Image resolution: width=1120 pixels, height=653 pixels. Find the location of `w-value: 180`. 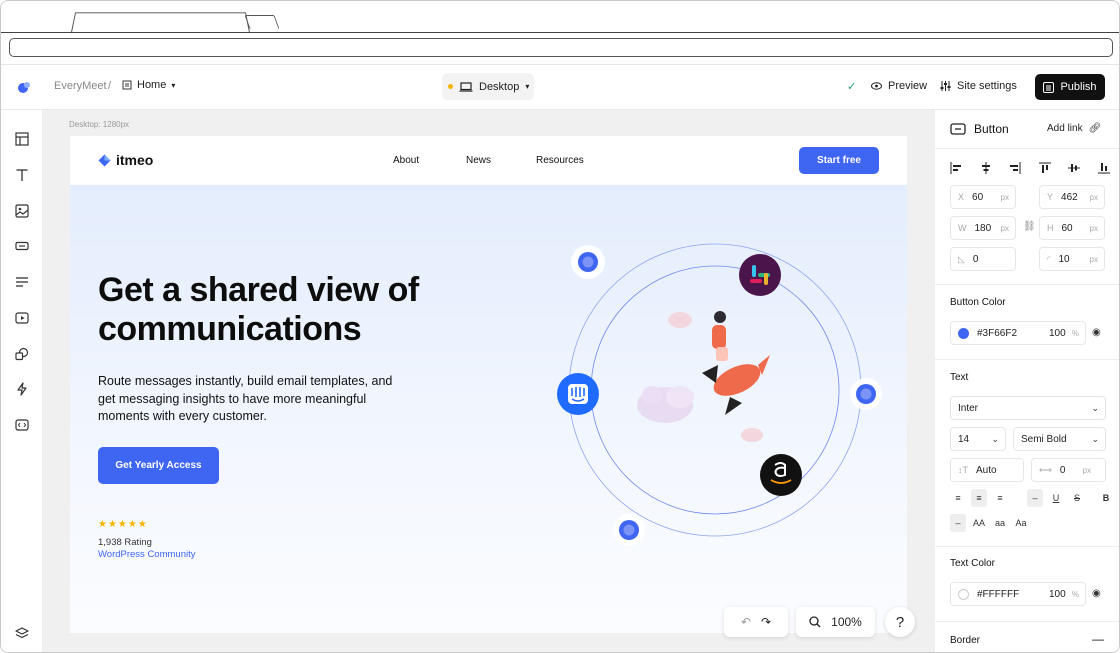

w-value: 180 is located at coordinates (983, 228).